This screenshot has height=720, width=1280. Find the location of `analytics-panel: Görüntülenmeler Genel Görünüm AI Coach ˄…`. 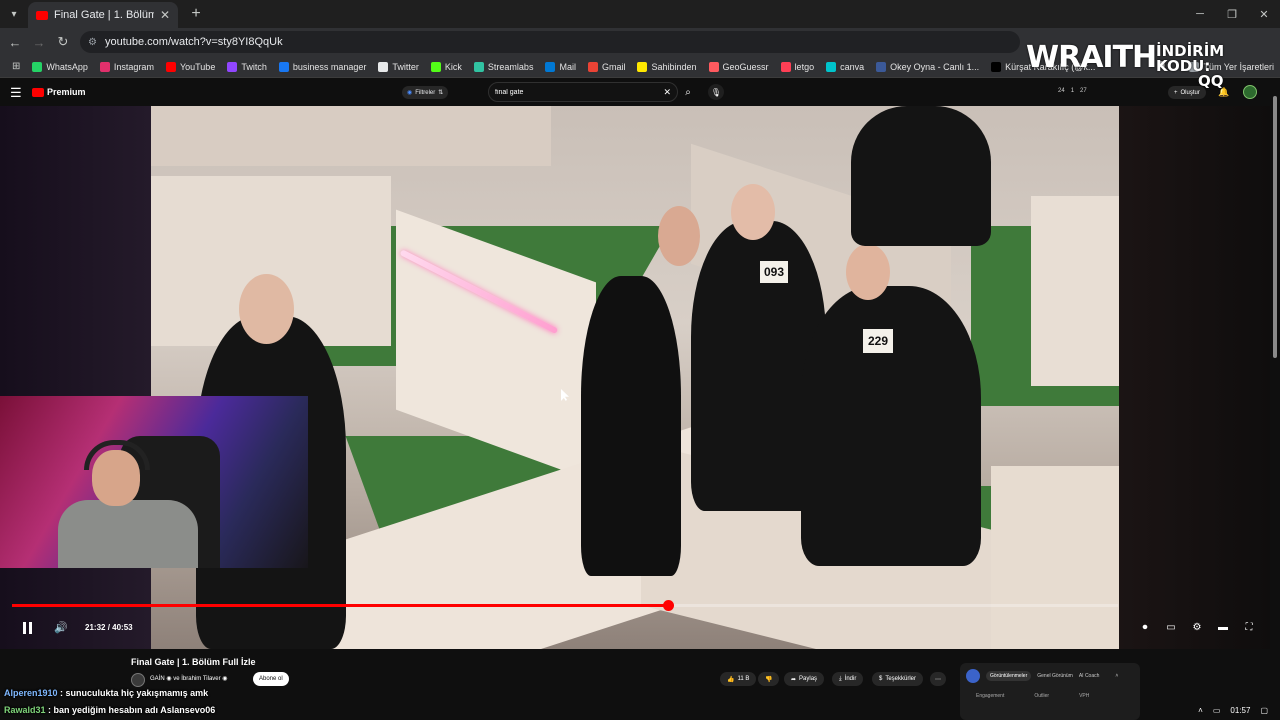

analytics-panel: Görüntülenmeler Genel Görünüm AI Coach ˄… is located at coordinates (1050, 691).